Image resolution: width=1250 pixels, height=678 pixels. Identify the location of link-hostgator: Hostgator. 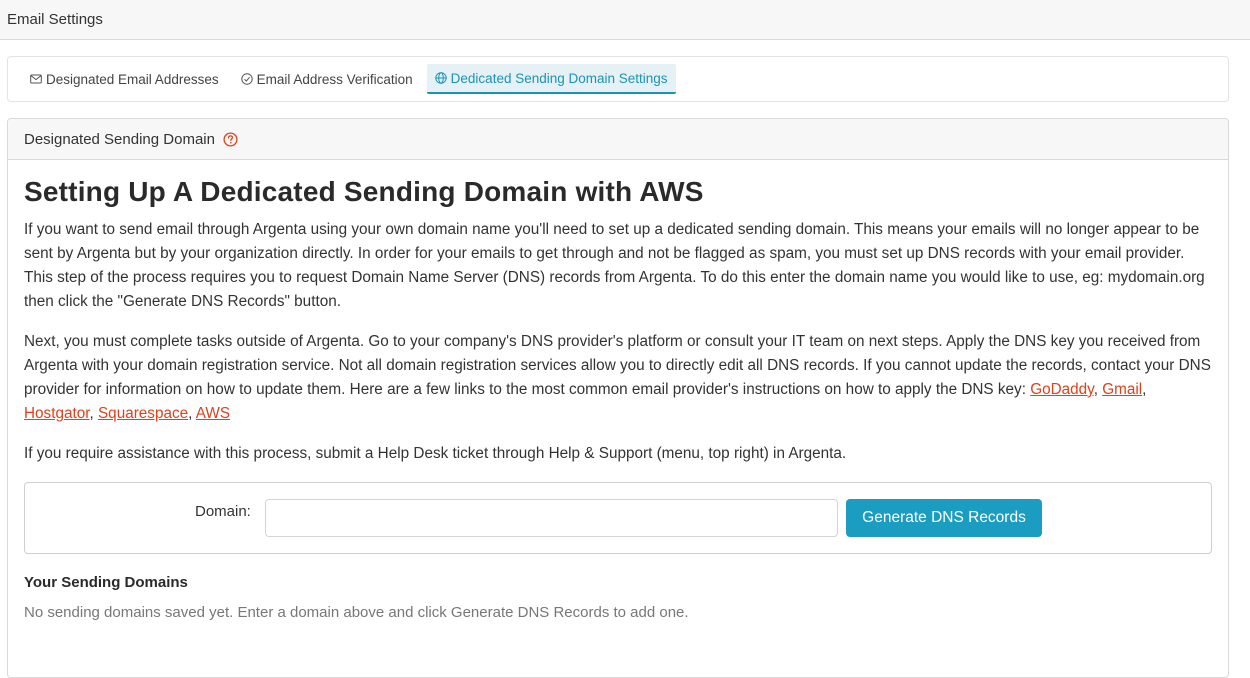
(56, 413).